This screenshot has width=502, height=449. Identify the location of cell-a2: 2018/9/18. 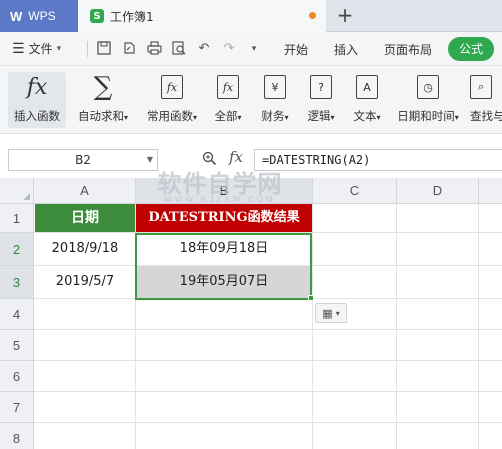
(85, 249).